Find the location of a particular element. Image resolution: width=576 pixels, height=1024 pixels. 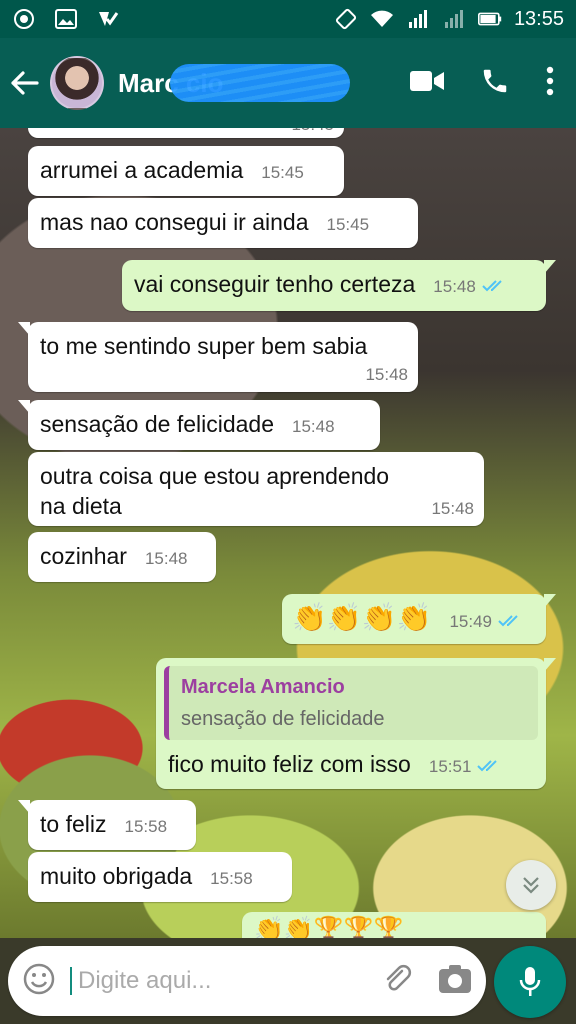

camera-button is located at coordinates (455, 981).